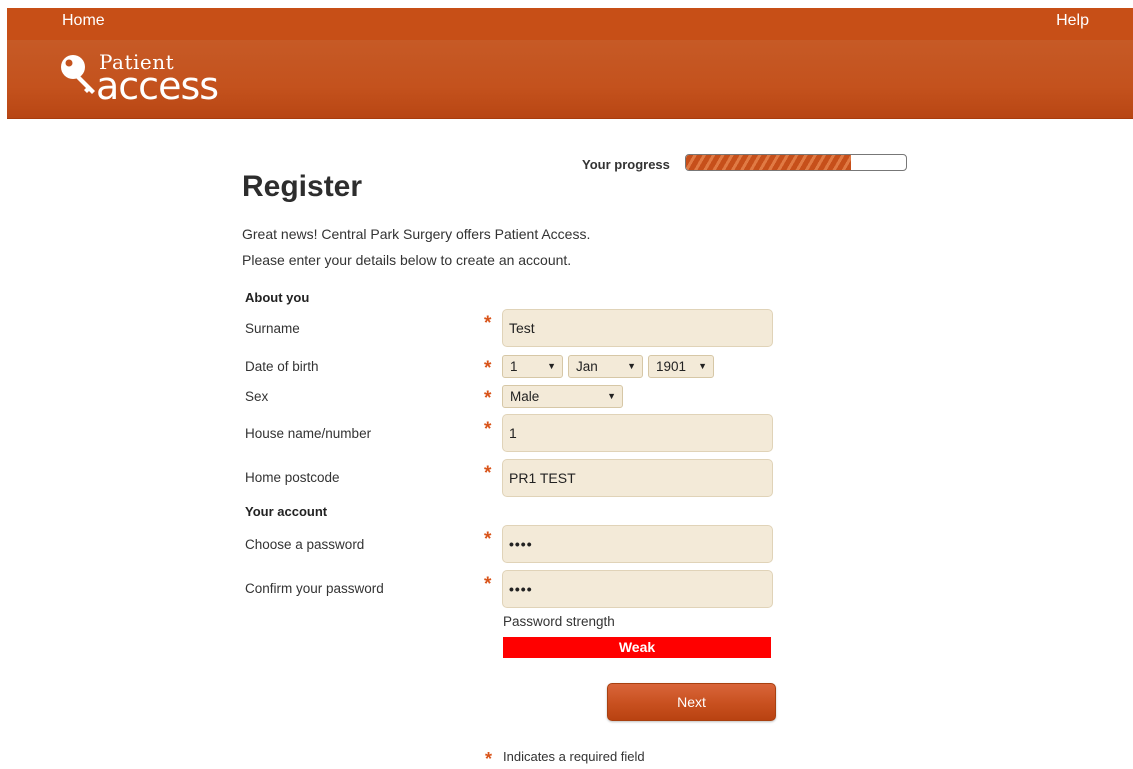  What do you see at coordinates (559, 621) in the screenshot?
I see `password-strength-label: Password strength` at bounding box center [559, 621].